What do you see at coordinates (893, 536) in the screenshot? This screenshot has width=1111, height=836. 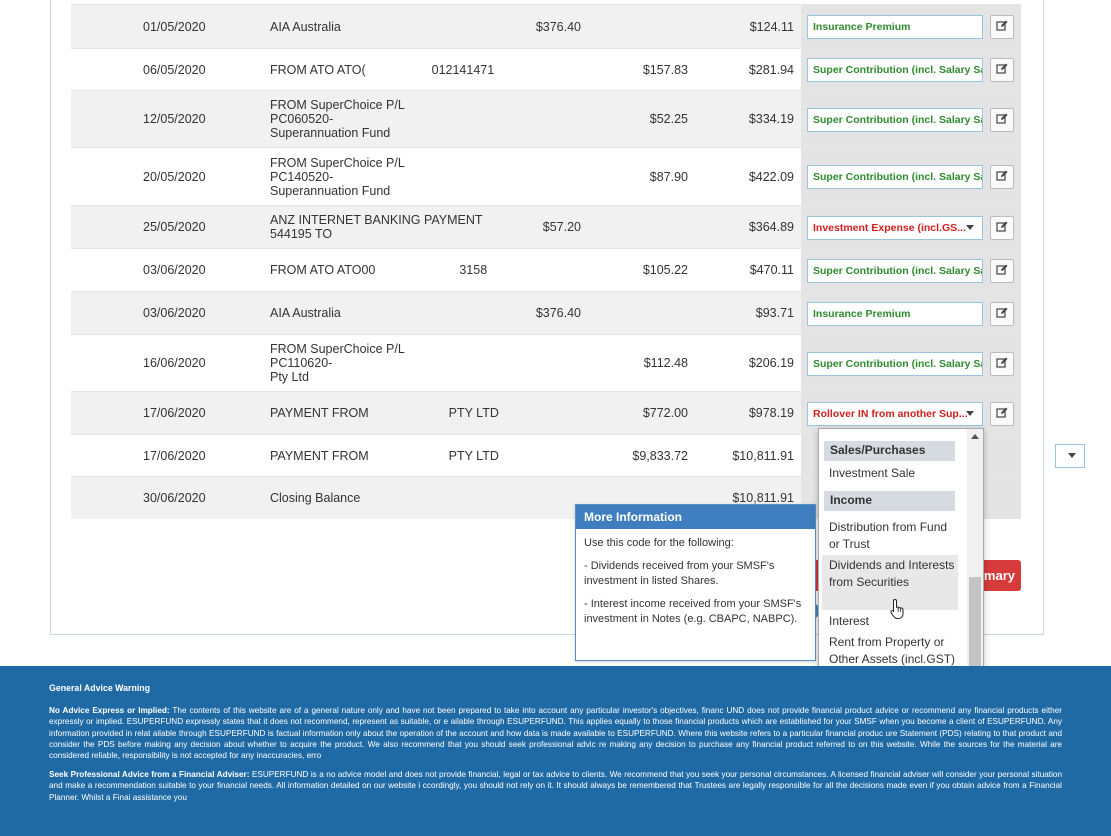 I see `dropdown-option: Distribution from Fund or Trust` at bounding box center [893, 536].